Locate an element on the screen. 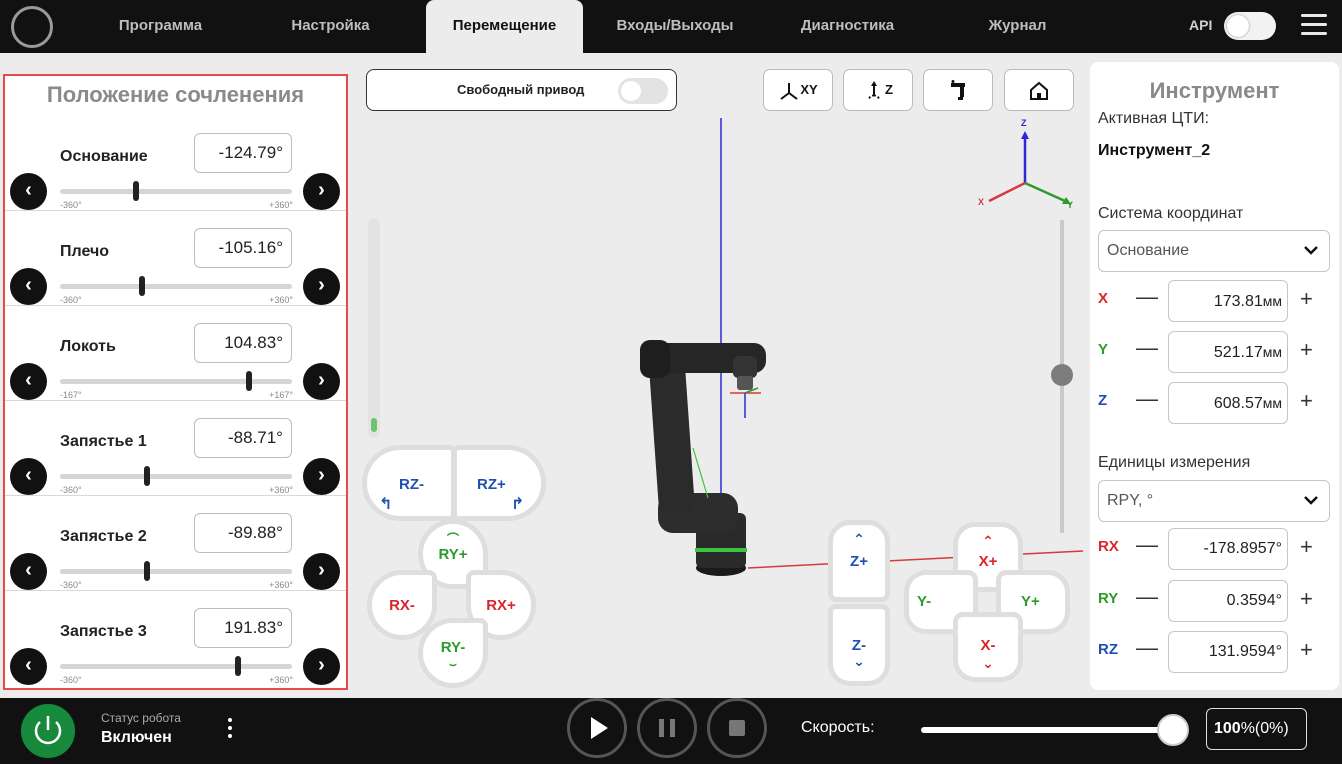 Image resolution: width=1342 pixels, height=764 pixels. coord-value-field: 608.57мм is located at coordinates (1228, 403).